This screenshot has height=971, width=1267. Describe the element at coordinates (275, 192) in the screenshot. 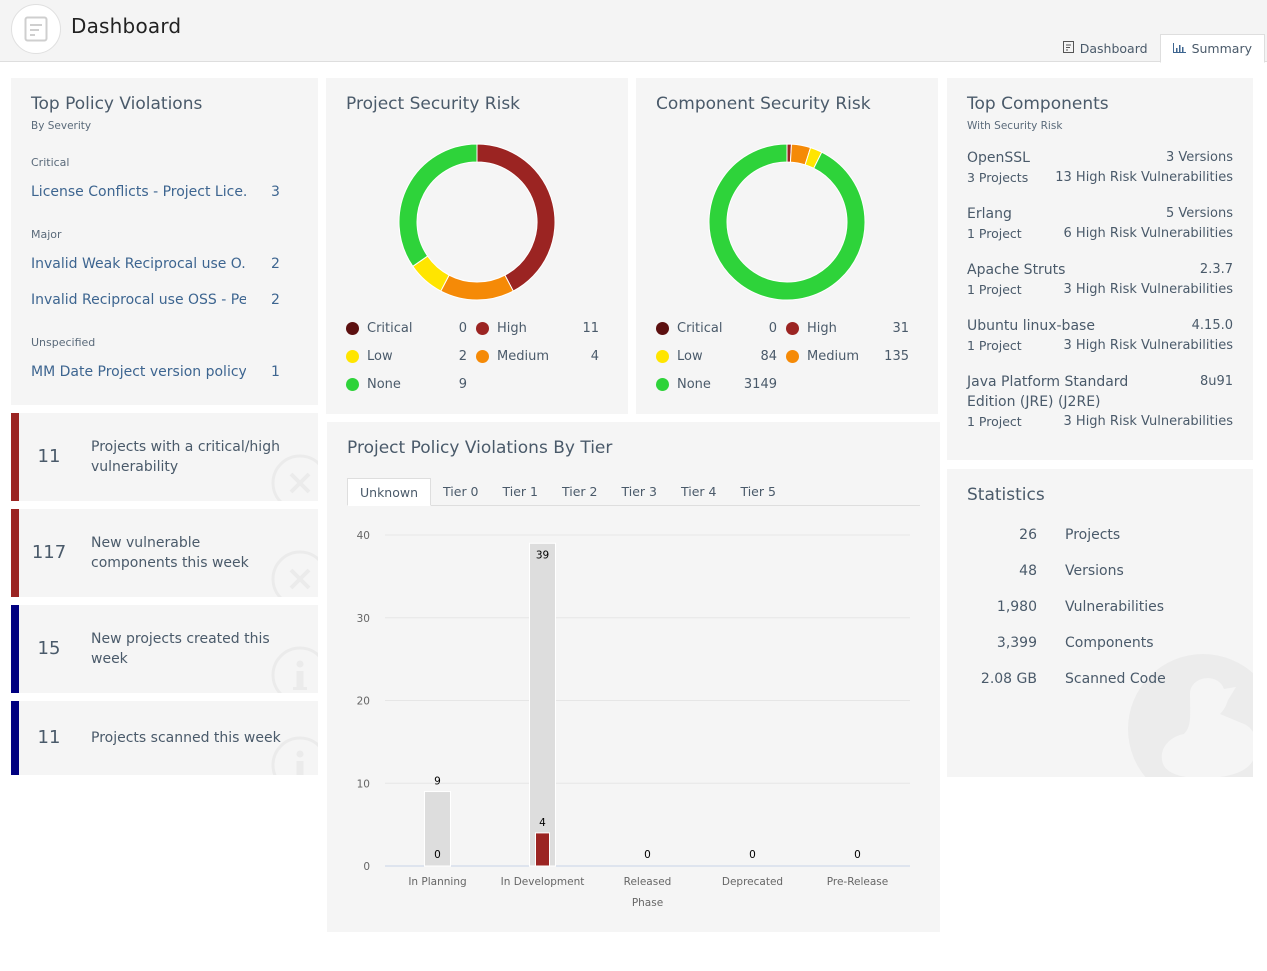

I see `policy-count: 3` at that location.